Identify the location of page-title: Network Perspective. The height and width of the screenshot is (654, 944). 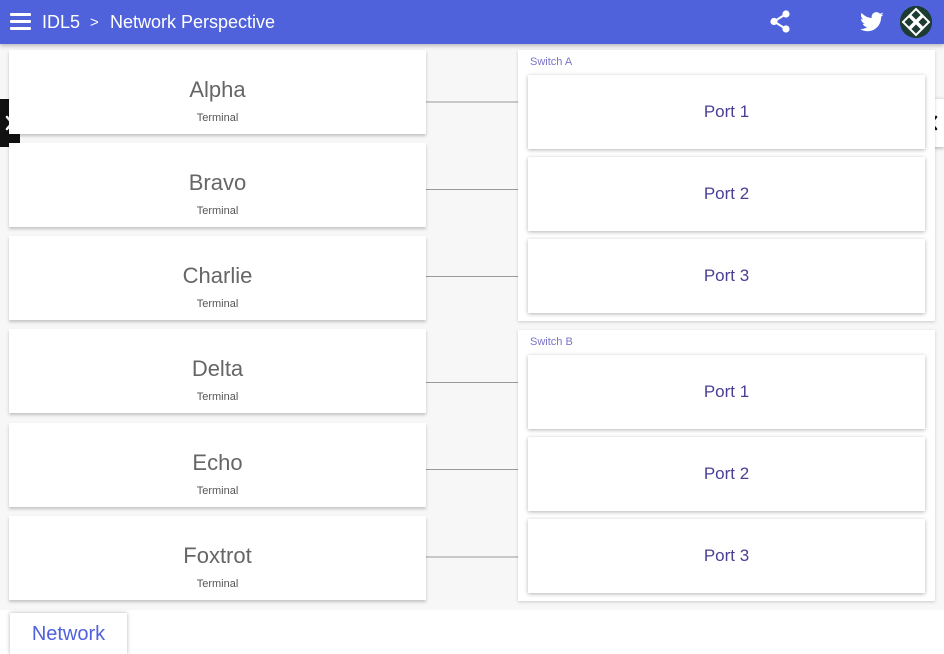
(193, 22).